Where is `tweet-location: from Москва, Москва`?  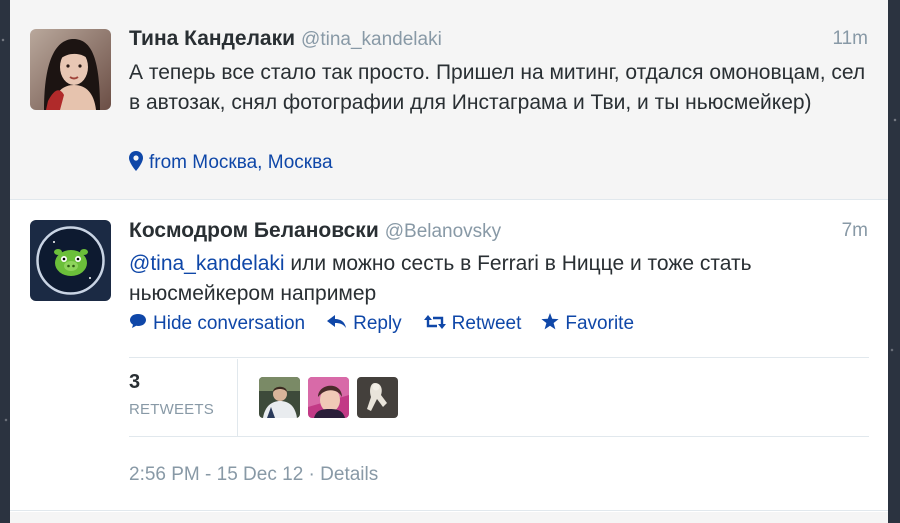
tweet-location: from Москва, Москва is located at coordinates (231, 163).